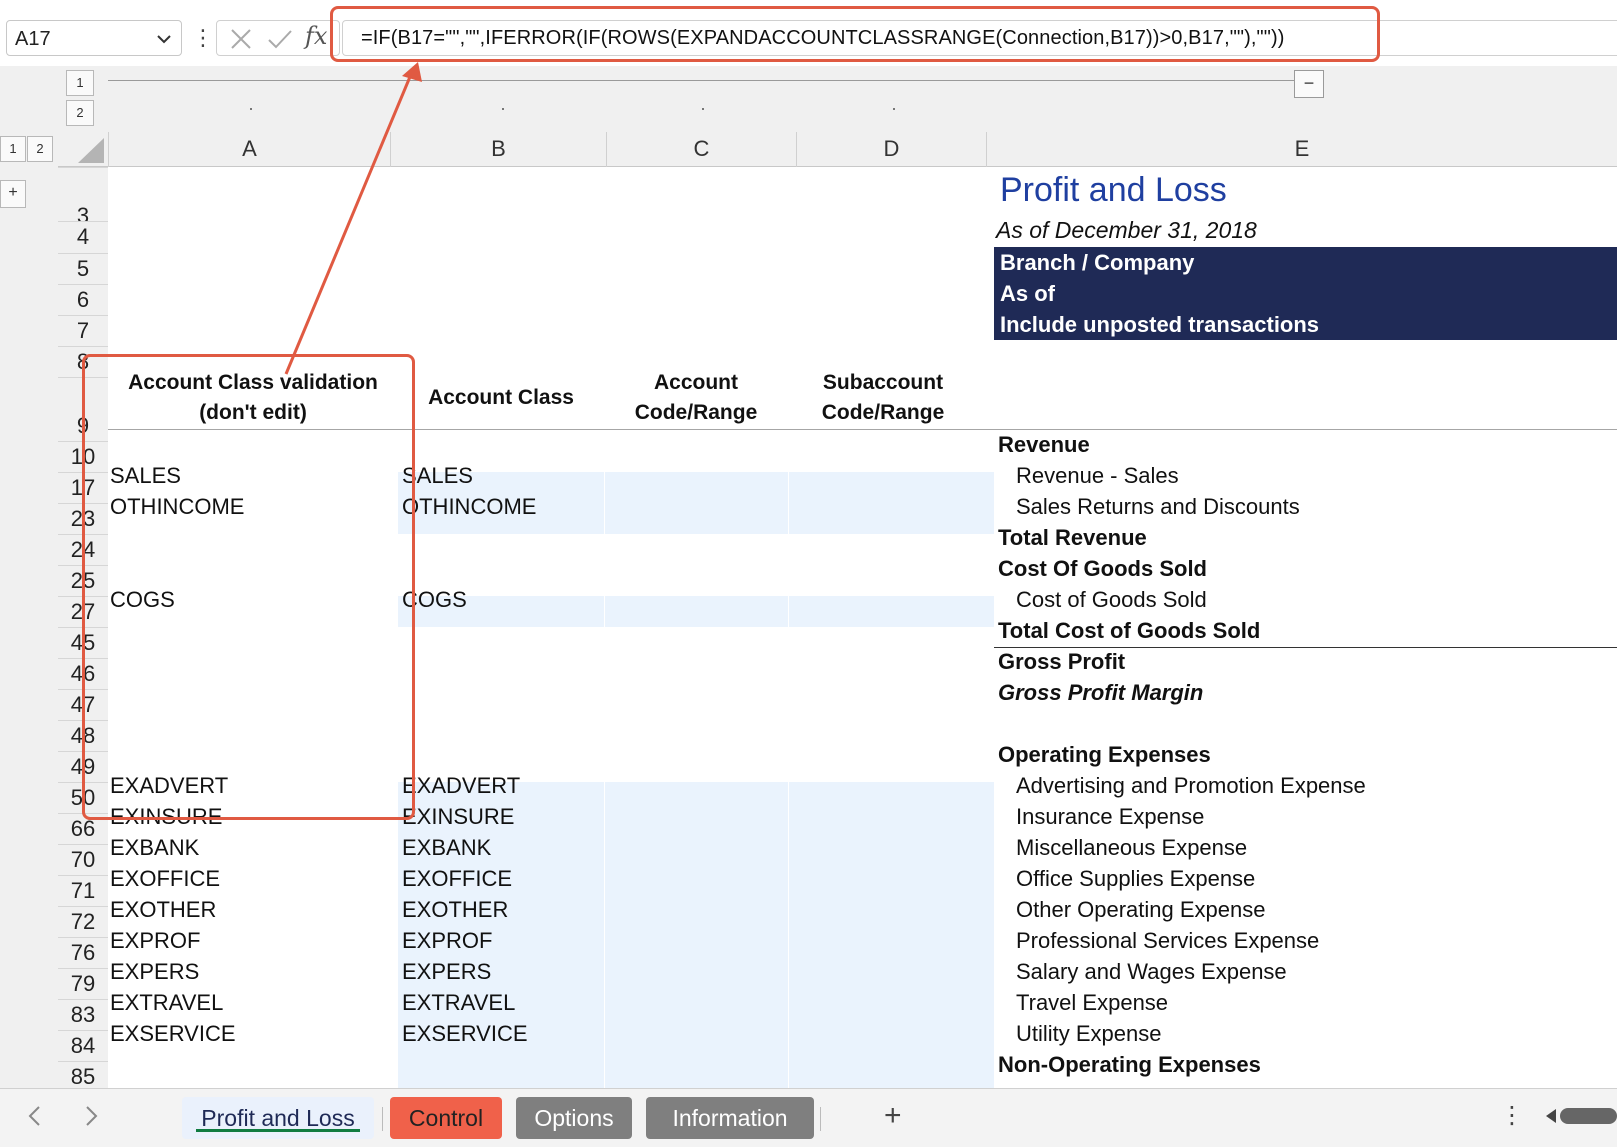 The height and width of the screenshot is (1147, 1617). What do you see at coordinates (446, 848) in the screenshot?
I see `cell-b70: EXBANK` at bounding box center [446, 848].